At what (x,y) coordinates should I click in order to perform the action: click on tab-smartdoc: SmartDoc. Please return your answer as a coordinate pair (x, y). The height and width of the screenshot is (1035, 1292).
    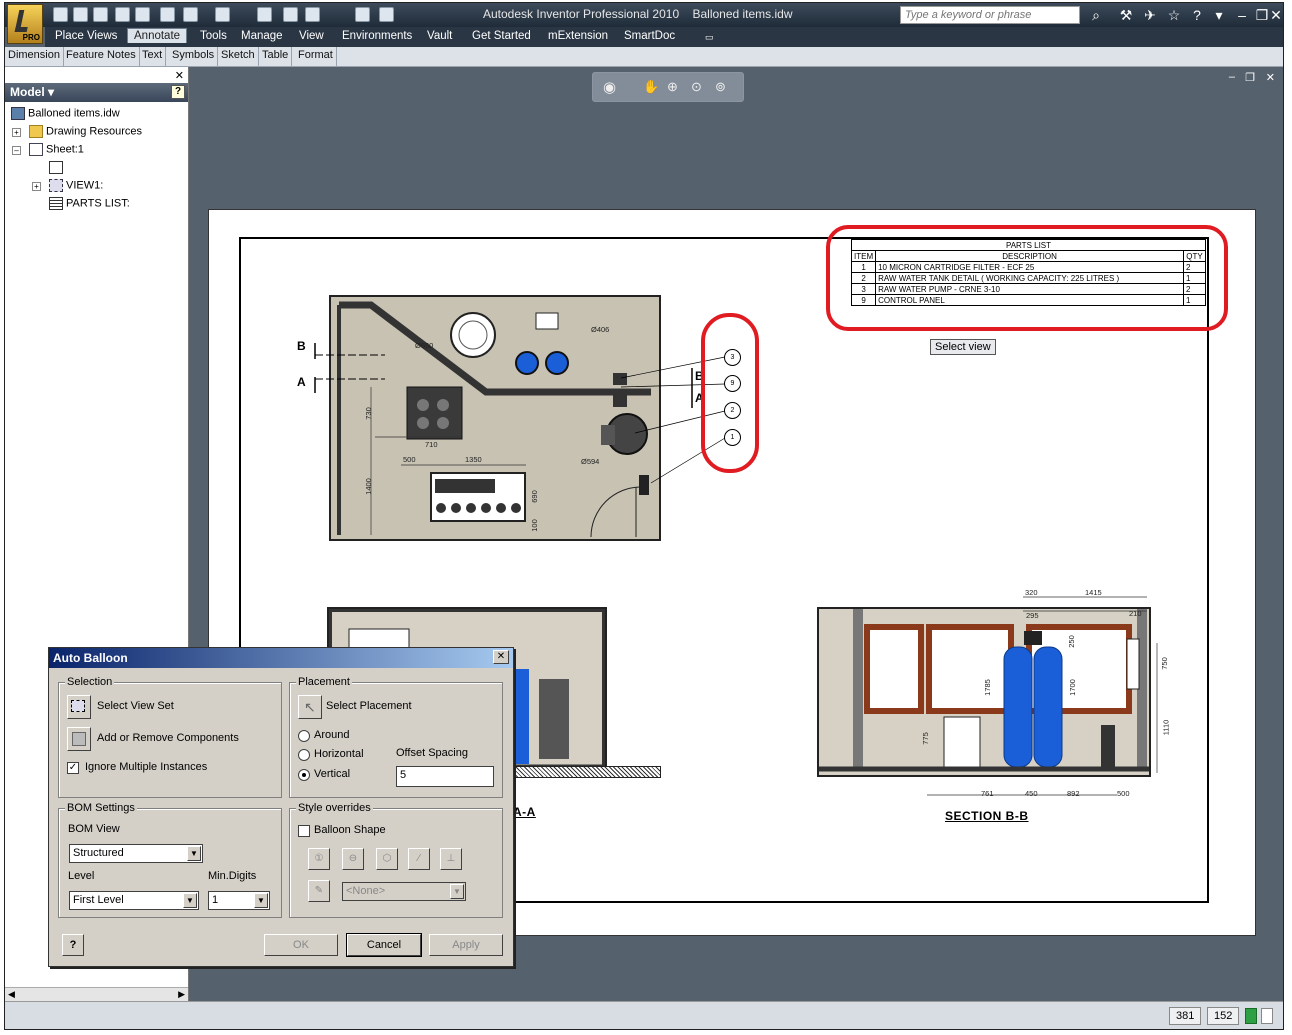
    Looking at the image, I should click on (649, 36).